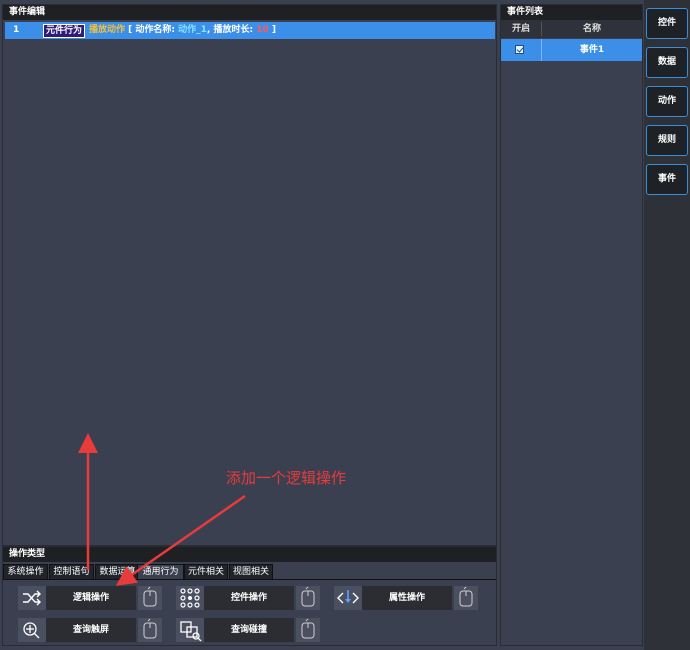  Describe the element at coordinates (286, 478) in the screenshot. I see `annotation-text: 添加一个逻辑操作` at that location.